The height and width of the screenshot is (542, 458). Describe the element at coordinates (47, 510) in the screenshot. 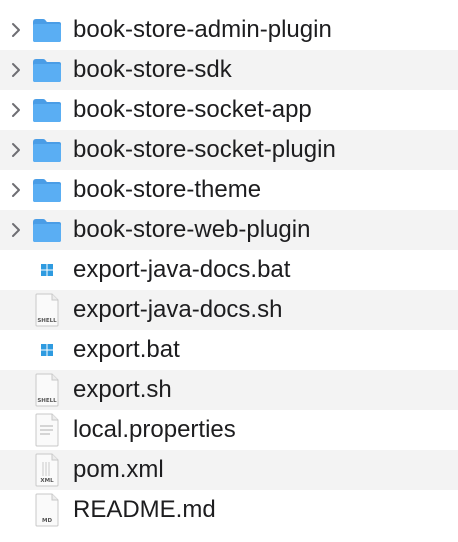

I see `markdown-file-icon: MD` at that location.